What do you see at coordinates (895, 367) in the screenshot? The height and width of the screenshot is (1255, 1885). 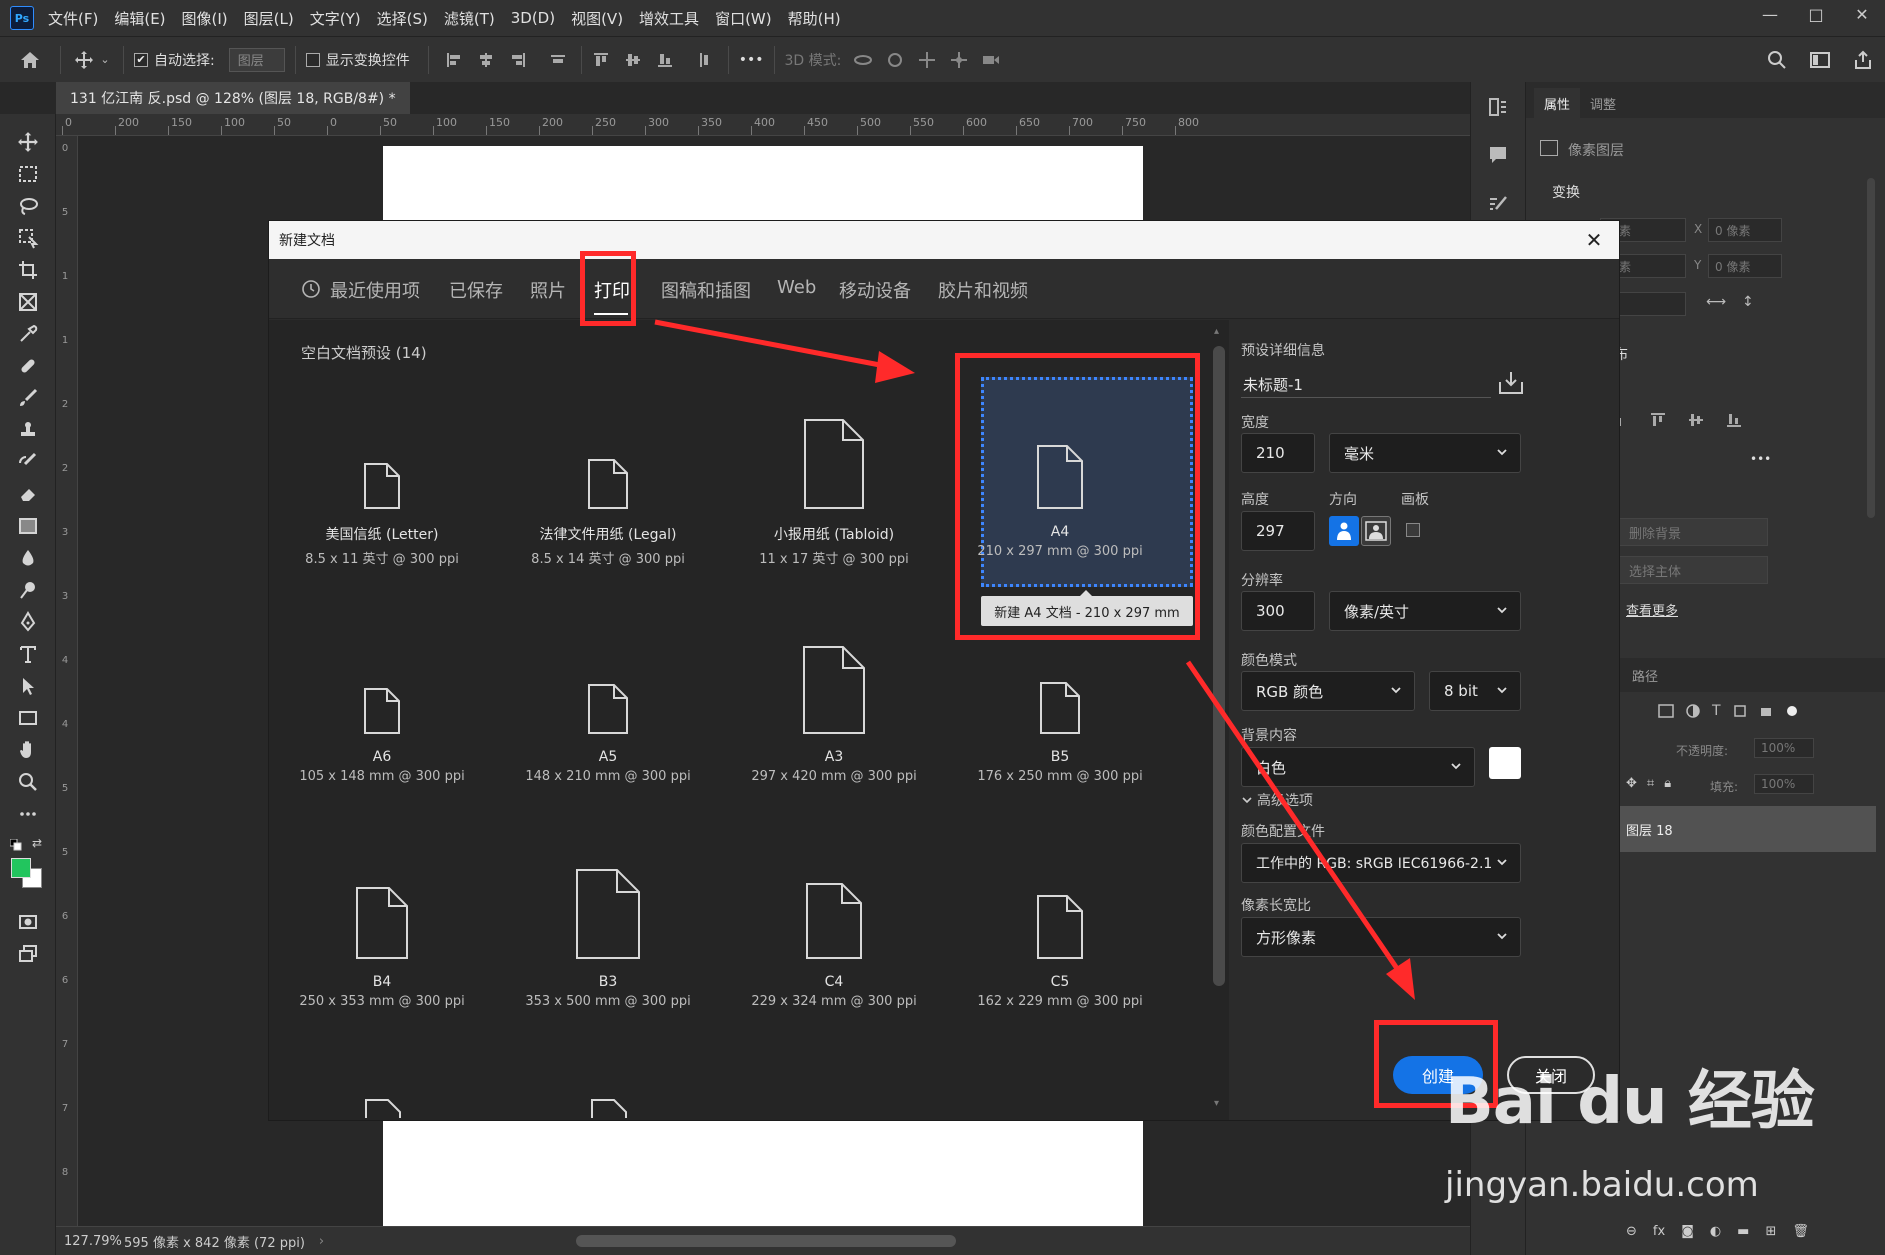 I see `annotation-arrowhead-a4` at bounding box center [895, 367].